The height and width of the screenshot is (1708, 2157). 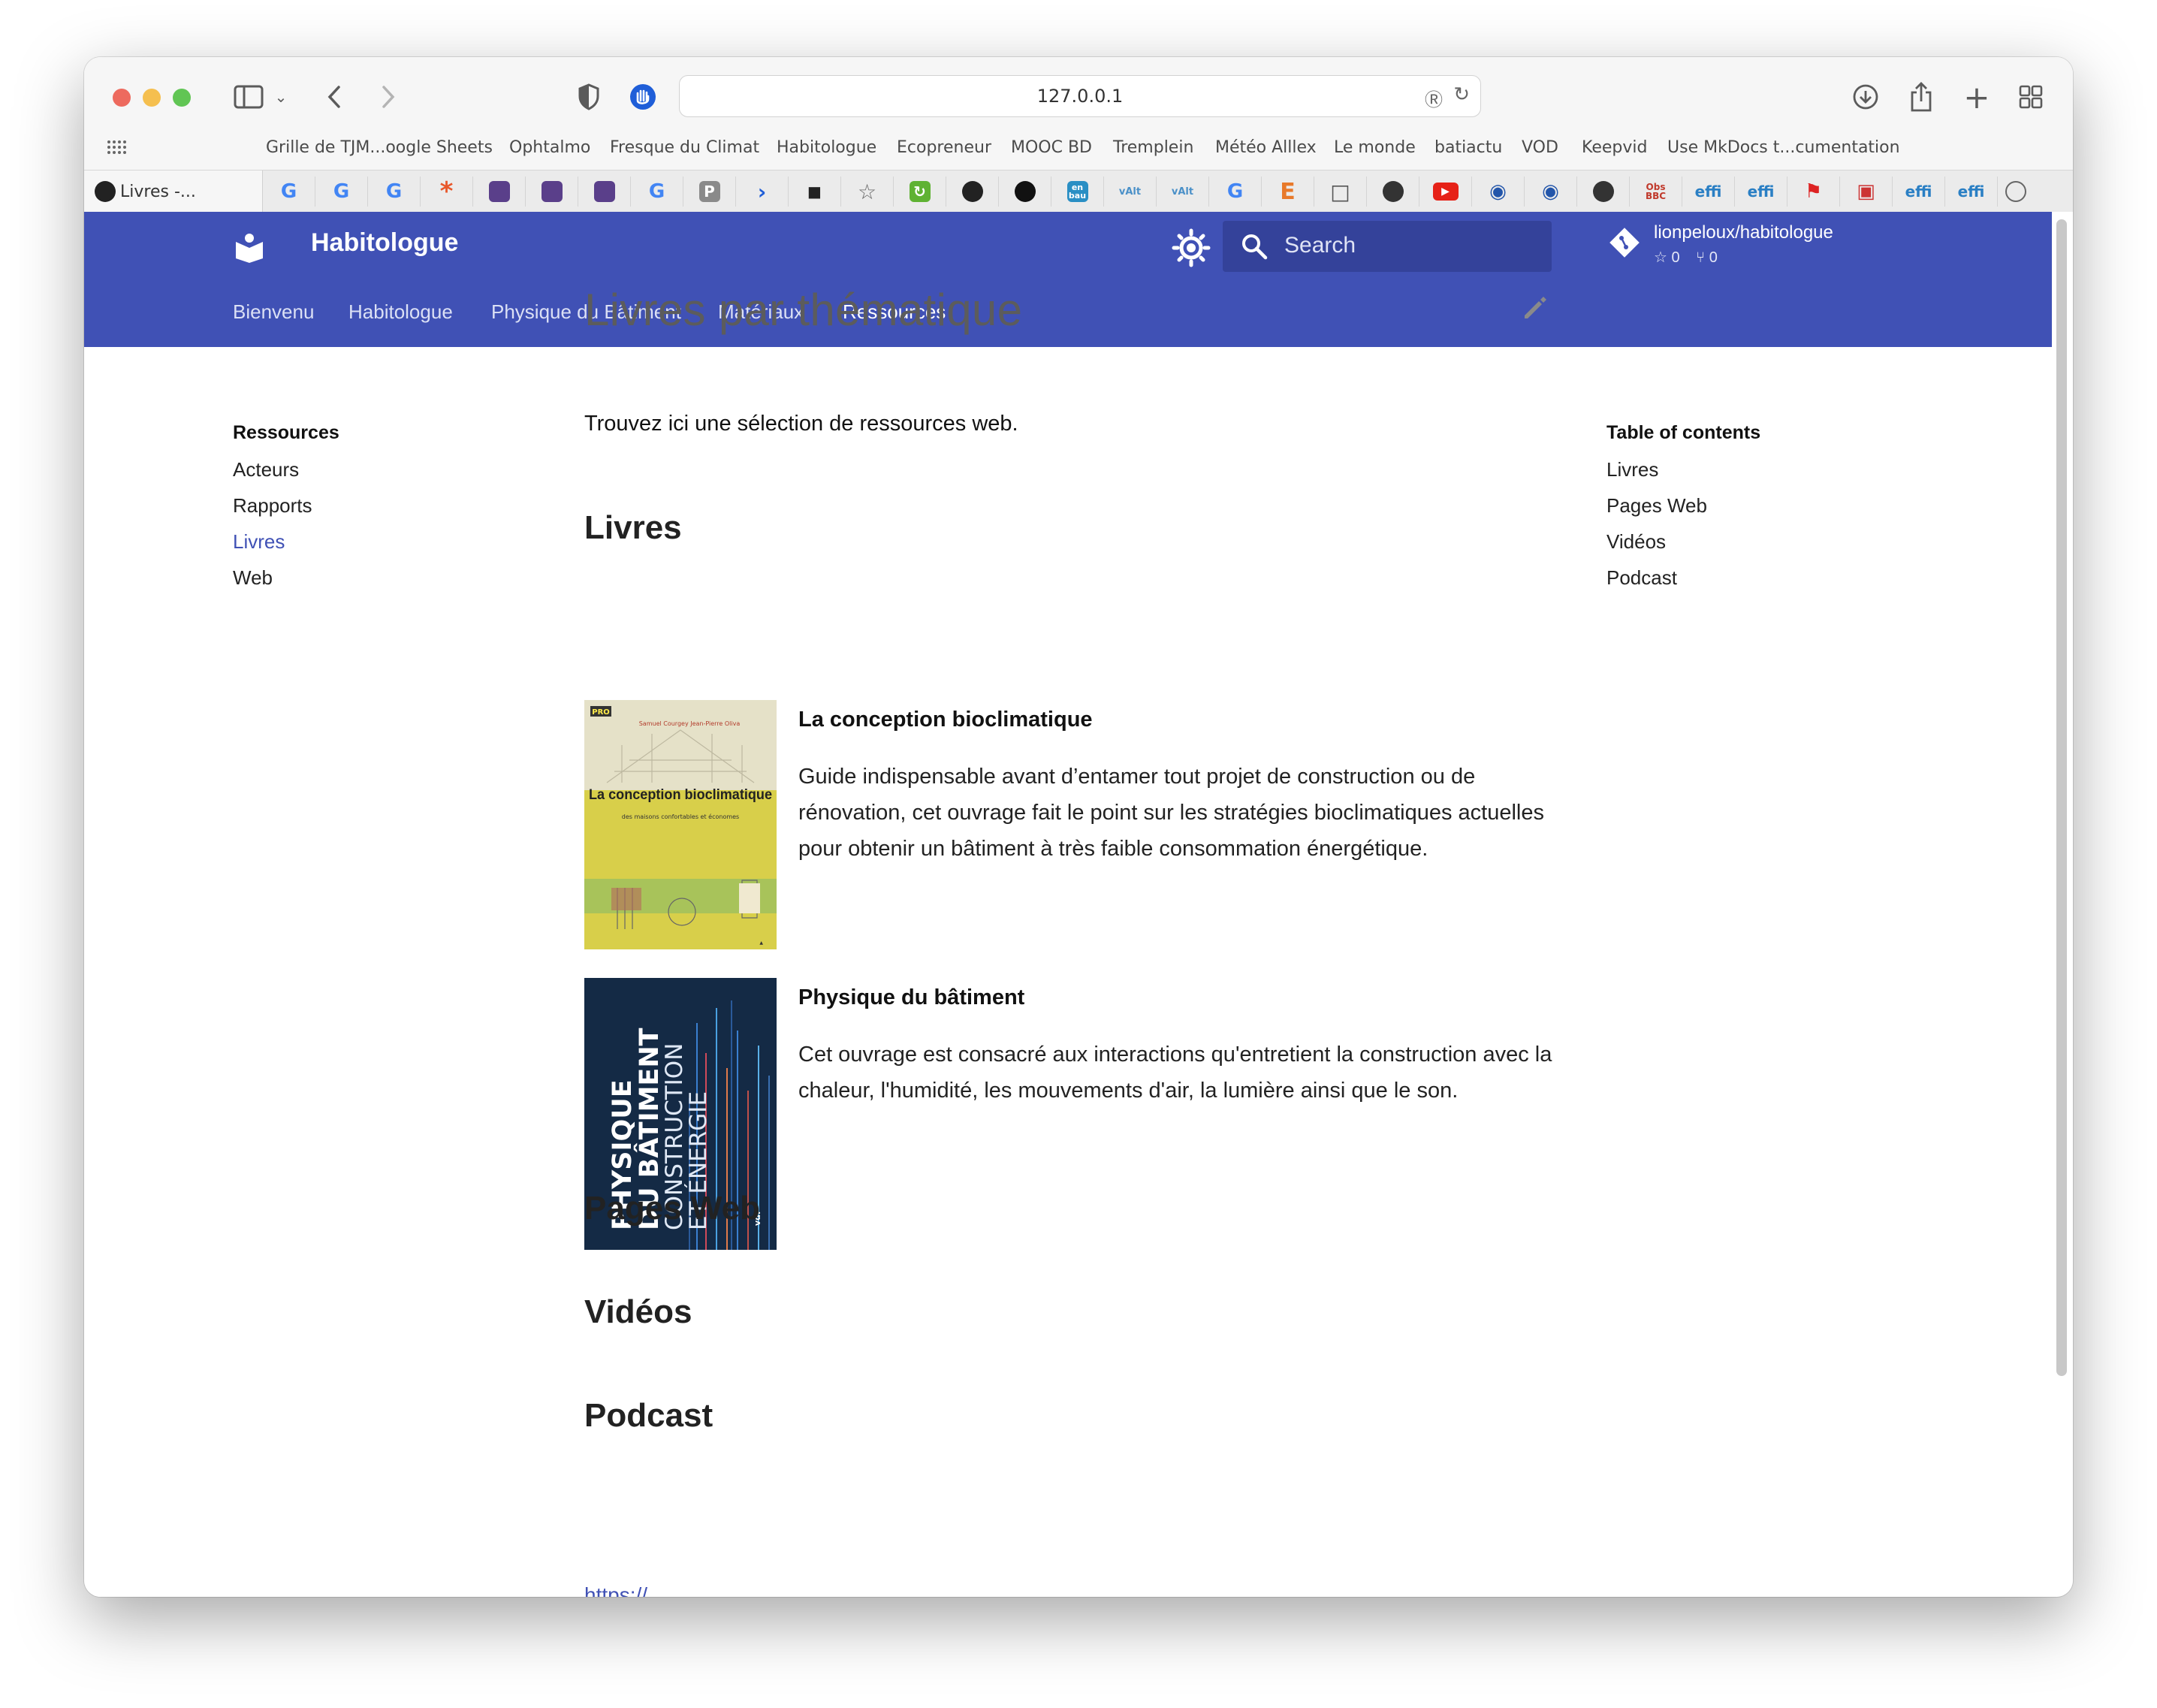 I want to click on github-icon, so click(x=1025, y=192).